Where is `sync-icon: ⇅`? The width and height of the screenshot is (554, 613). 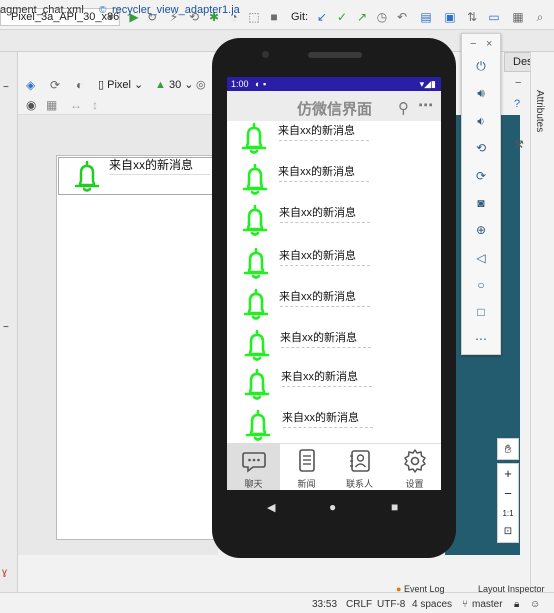
sync-icon: ⇅ is located at coordinates (472, 17).